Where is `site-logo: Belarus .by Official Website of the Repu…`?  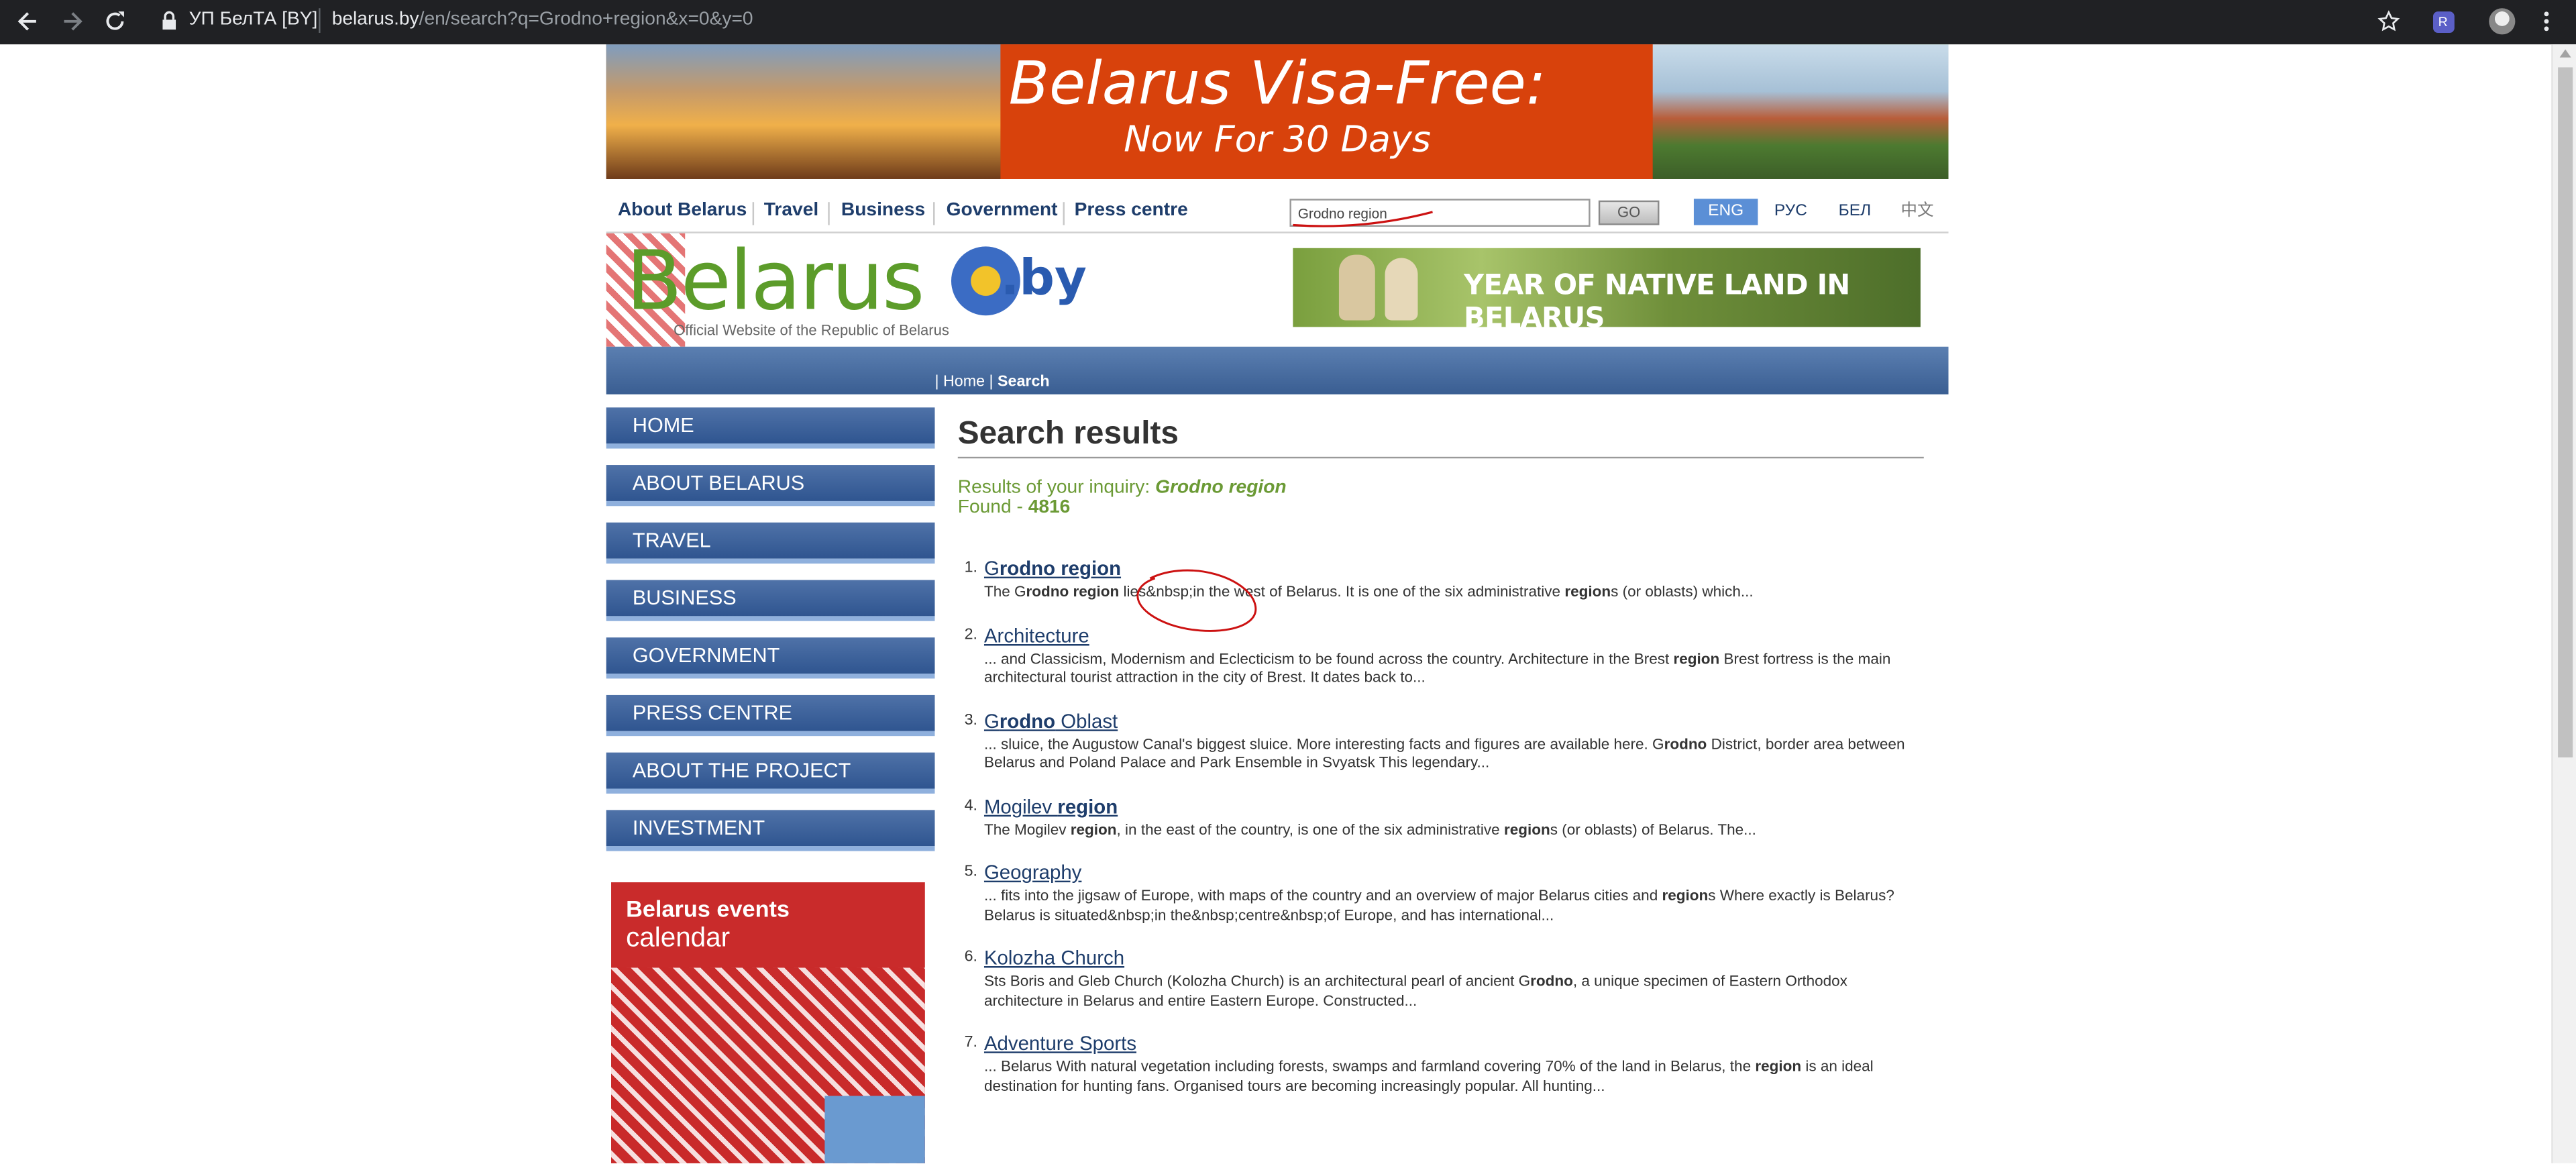 site-logo: Belarus .by Official Website of the Repu… is located at coordinates (852, 290).